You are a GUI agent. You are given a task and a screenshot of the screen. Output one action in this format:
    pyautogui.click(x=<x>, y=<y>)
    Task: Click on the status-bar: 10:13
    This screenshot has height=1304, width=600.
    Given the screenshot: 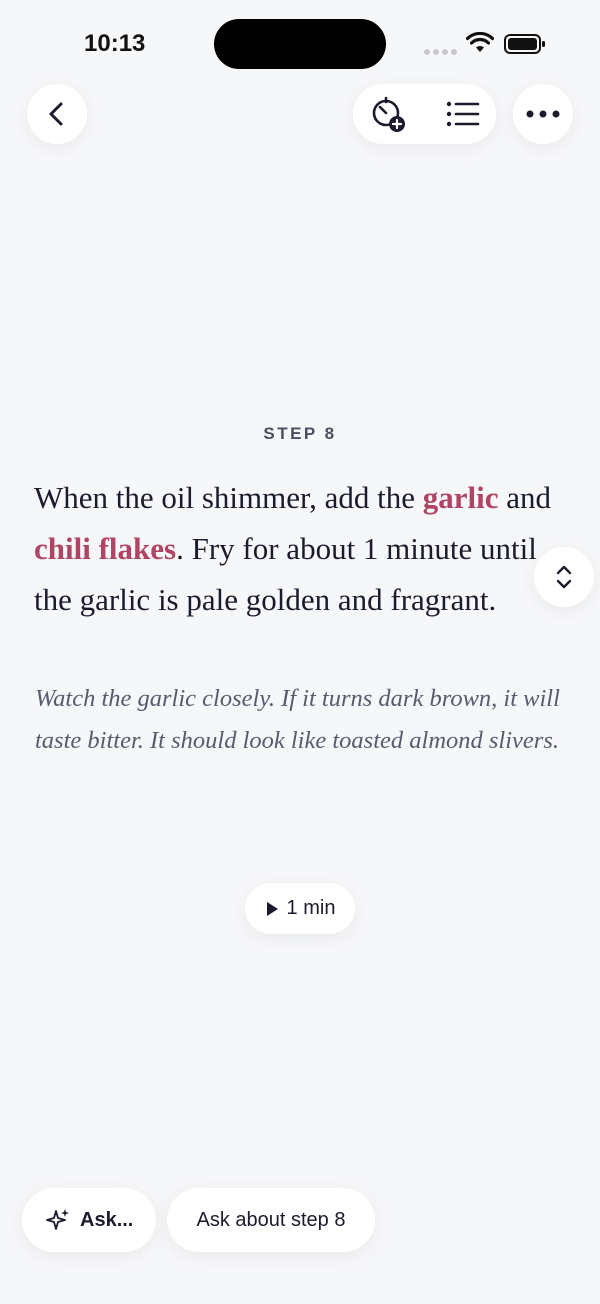 What is the action you would take?
    pyautogui.click(x=300, y=45)
    